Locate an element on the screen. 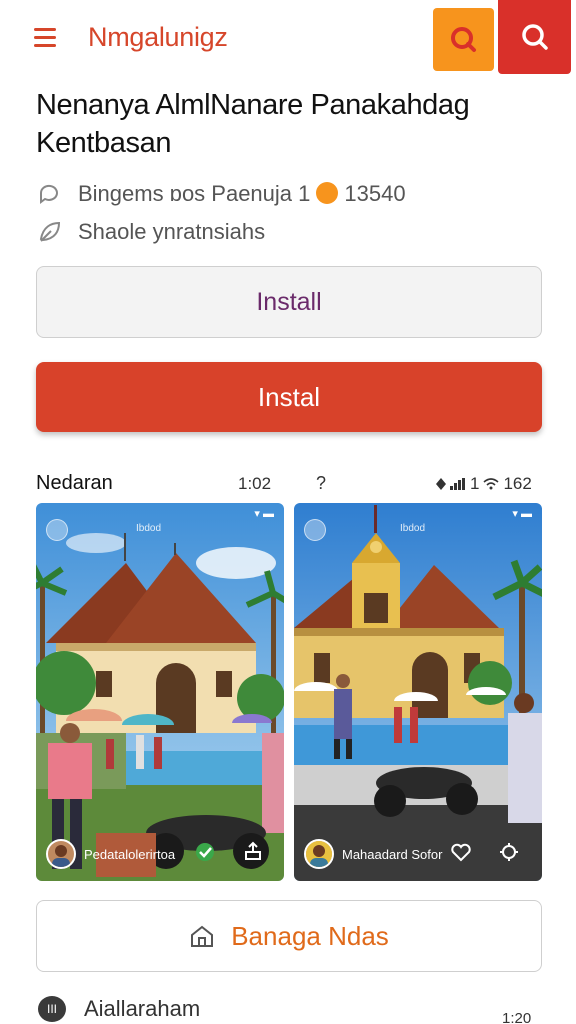 The width and height of the screenshot is (576, 1024). gallery-question: ? is located at coordinates (321, 483).